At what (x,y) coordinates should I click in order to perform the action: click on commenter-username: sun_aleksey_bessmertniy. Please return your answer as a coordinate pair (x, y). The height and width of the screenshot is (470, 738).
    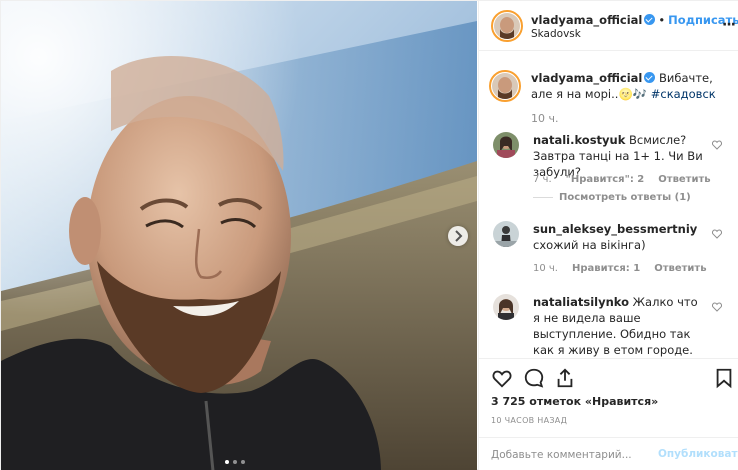
    Looking at the image, I should click on (615, 229).